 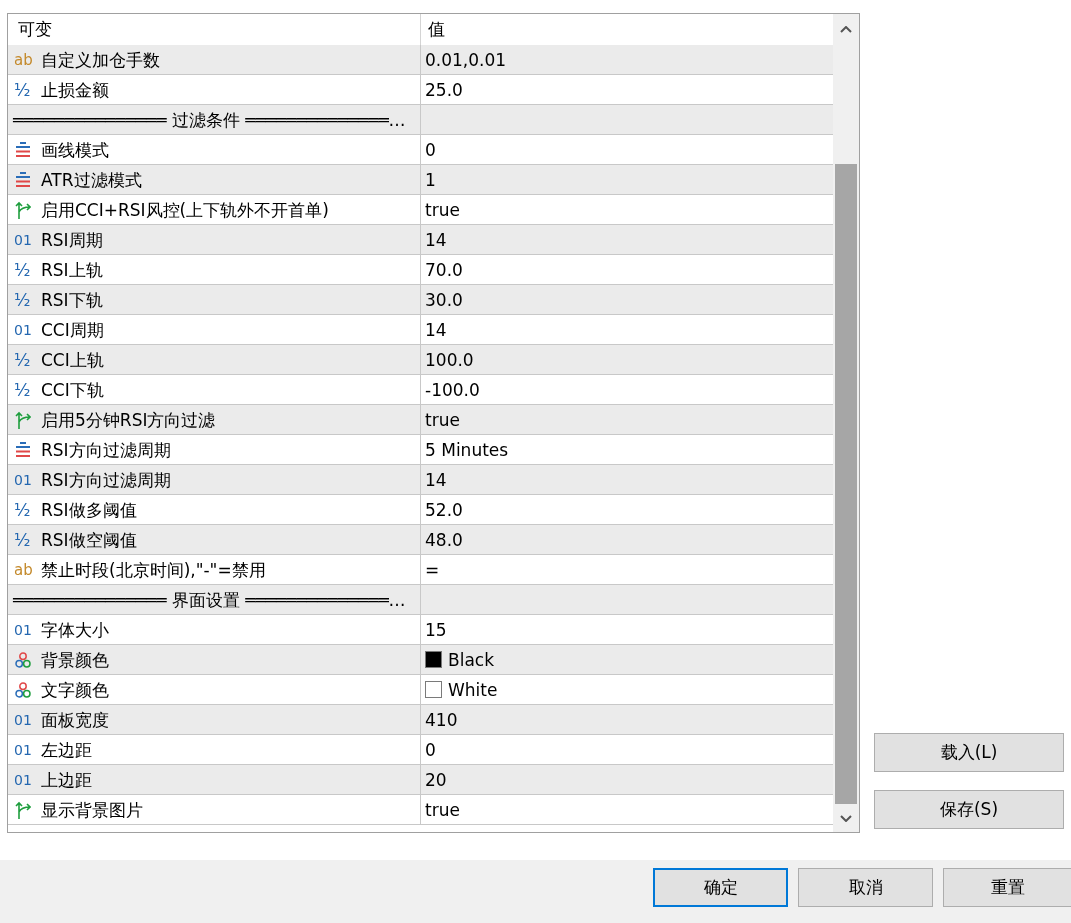 I want to click on parameter-name: 止损金额, so click(x=75, y=89).